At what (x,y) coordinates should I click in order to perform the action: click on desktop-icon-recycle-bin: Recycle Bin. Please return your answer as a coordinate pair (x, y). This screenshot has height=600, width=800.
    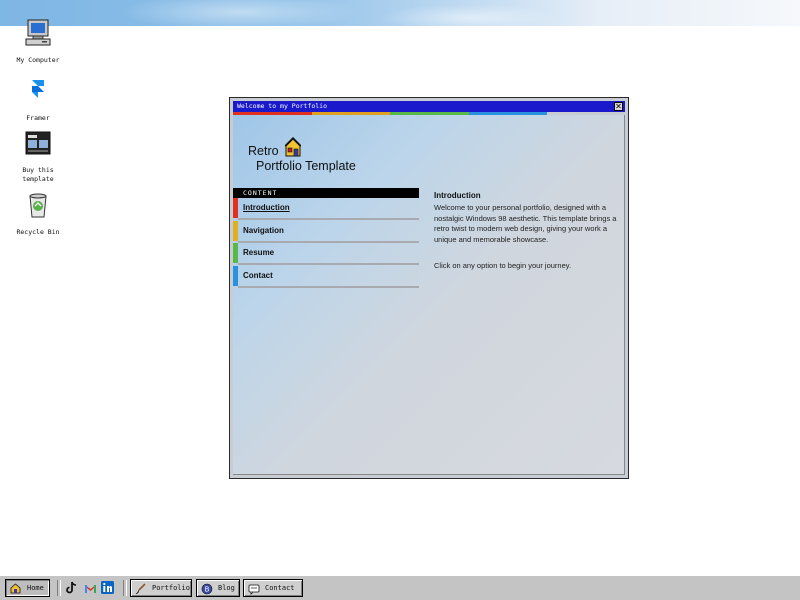
    Looking at the image, I should click on (38, 213).